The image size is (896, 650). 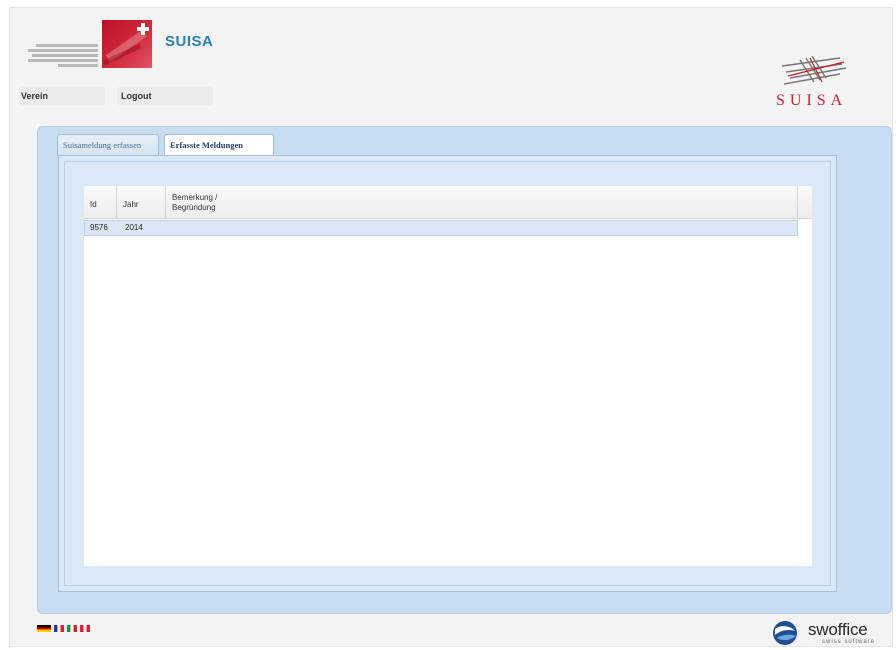 I want to click on grid-header: Id Jahr Bemerkung / Begründung, so click(x=448, y=202).